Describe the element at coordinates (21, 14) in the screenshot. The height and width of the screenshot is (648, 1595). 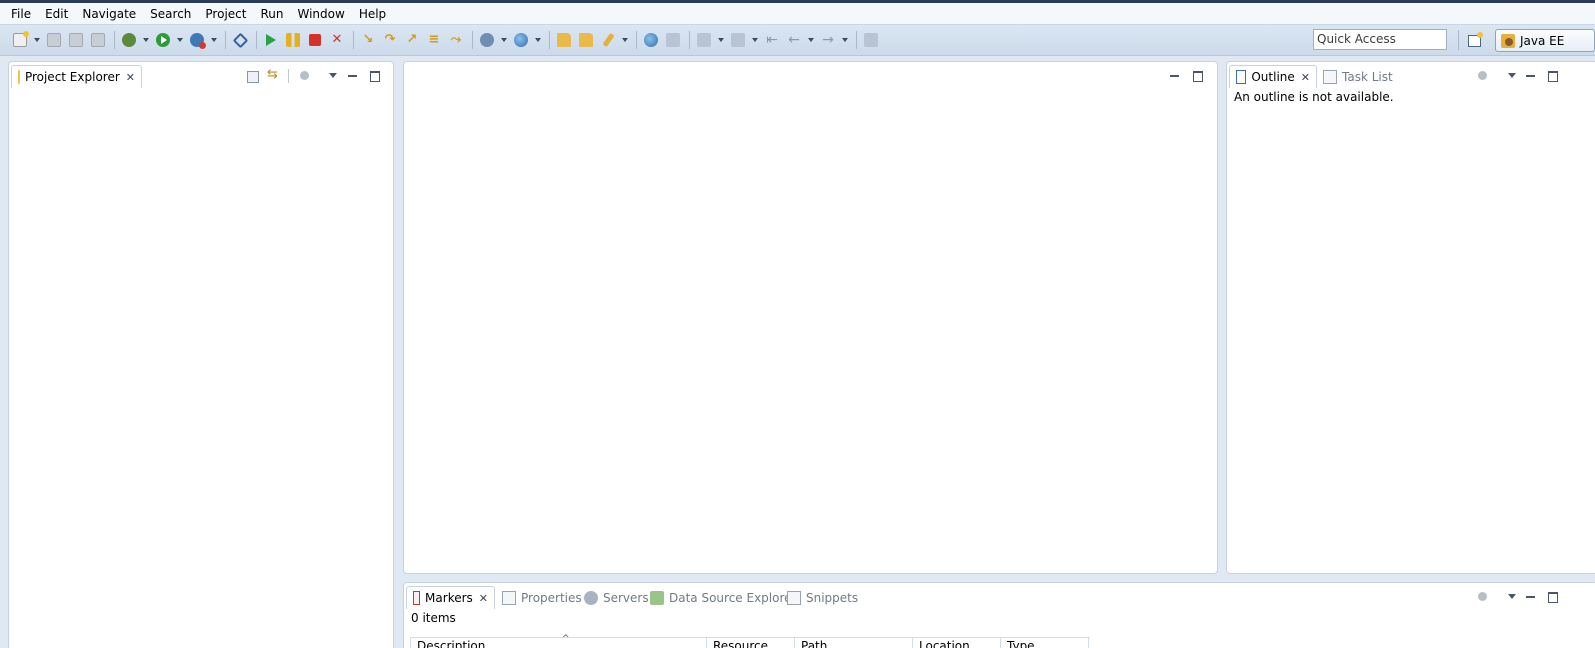
I see `menu-file: File` at that location.